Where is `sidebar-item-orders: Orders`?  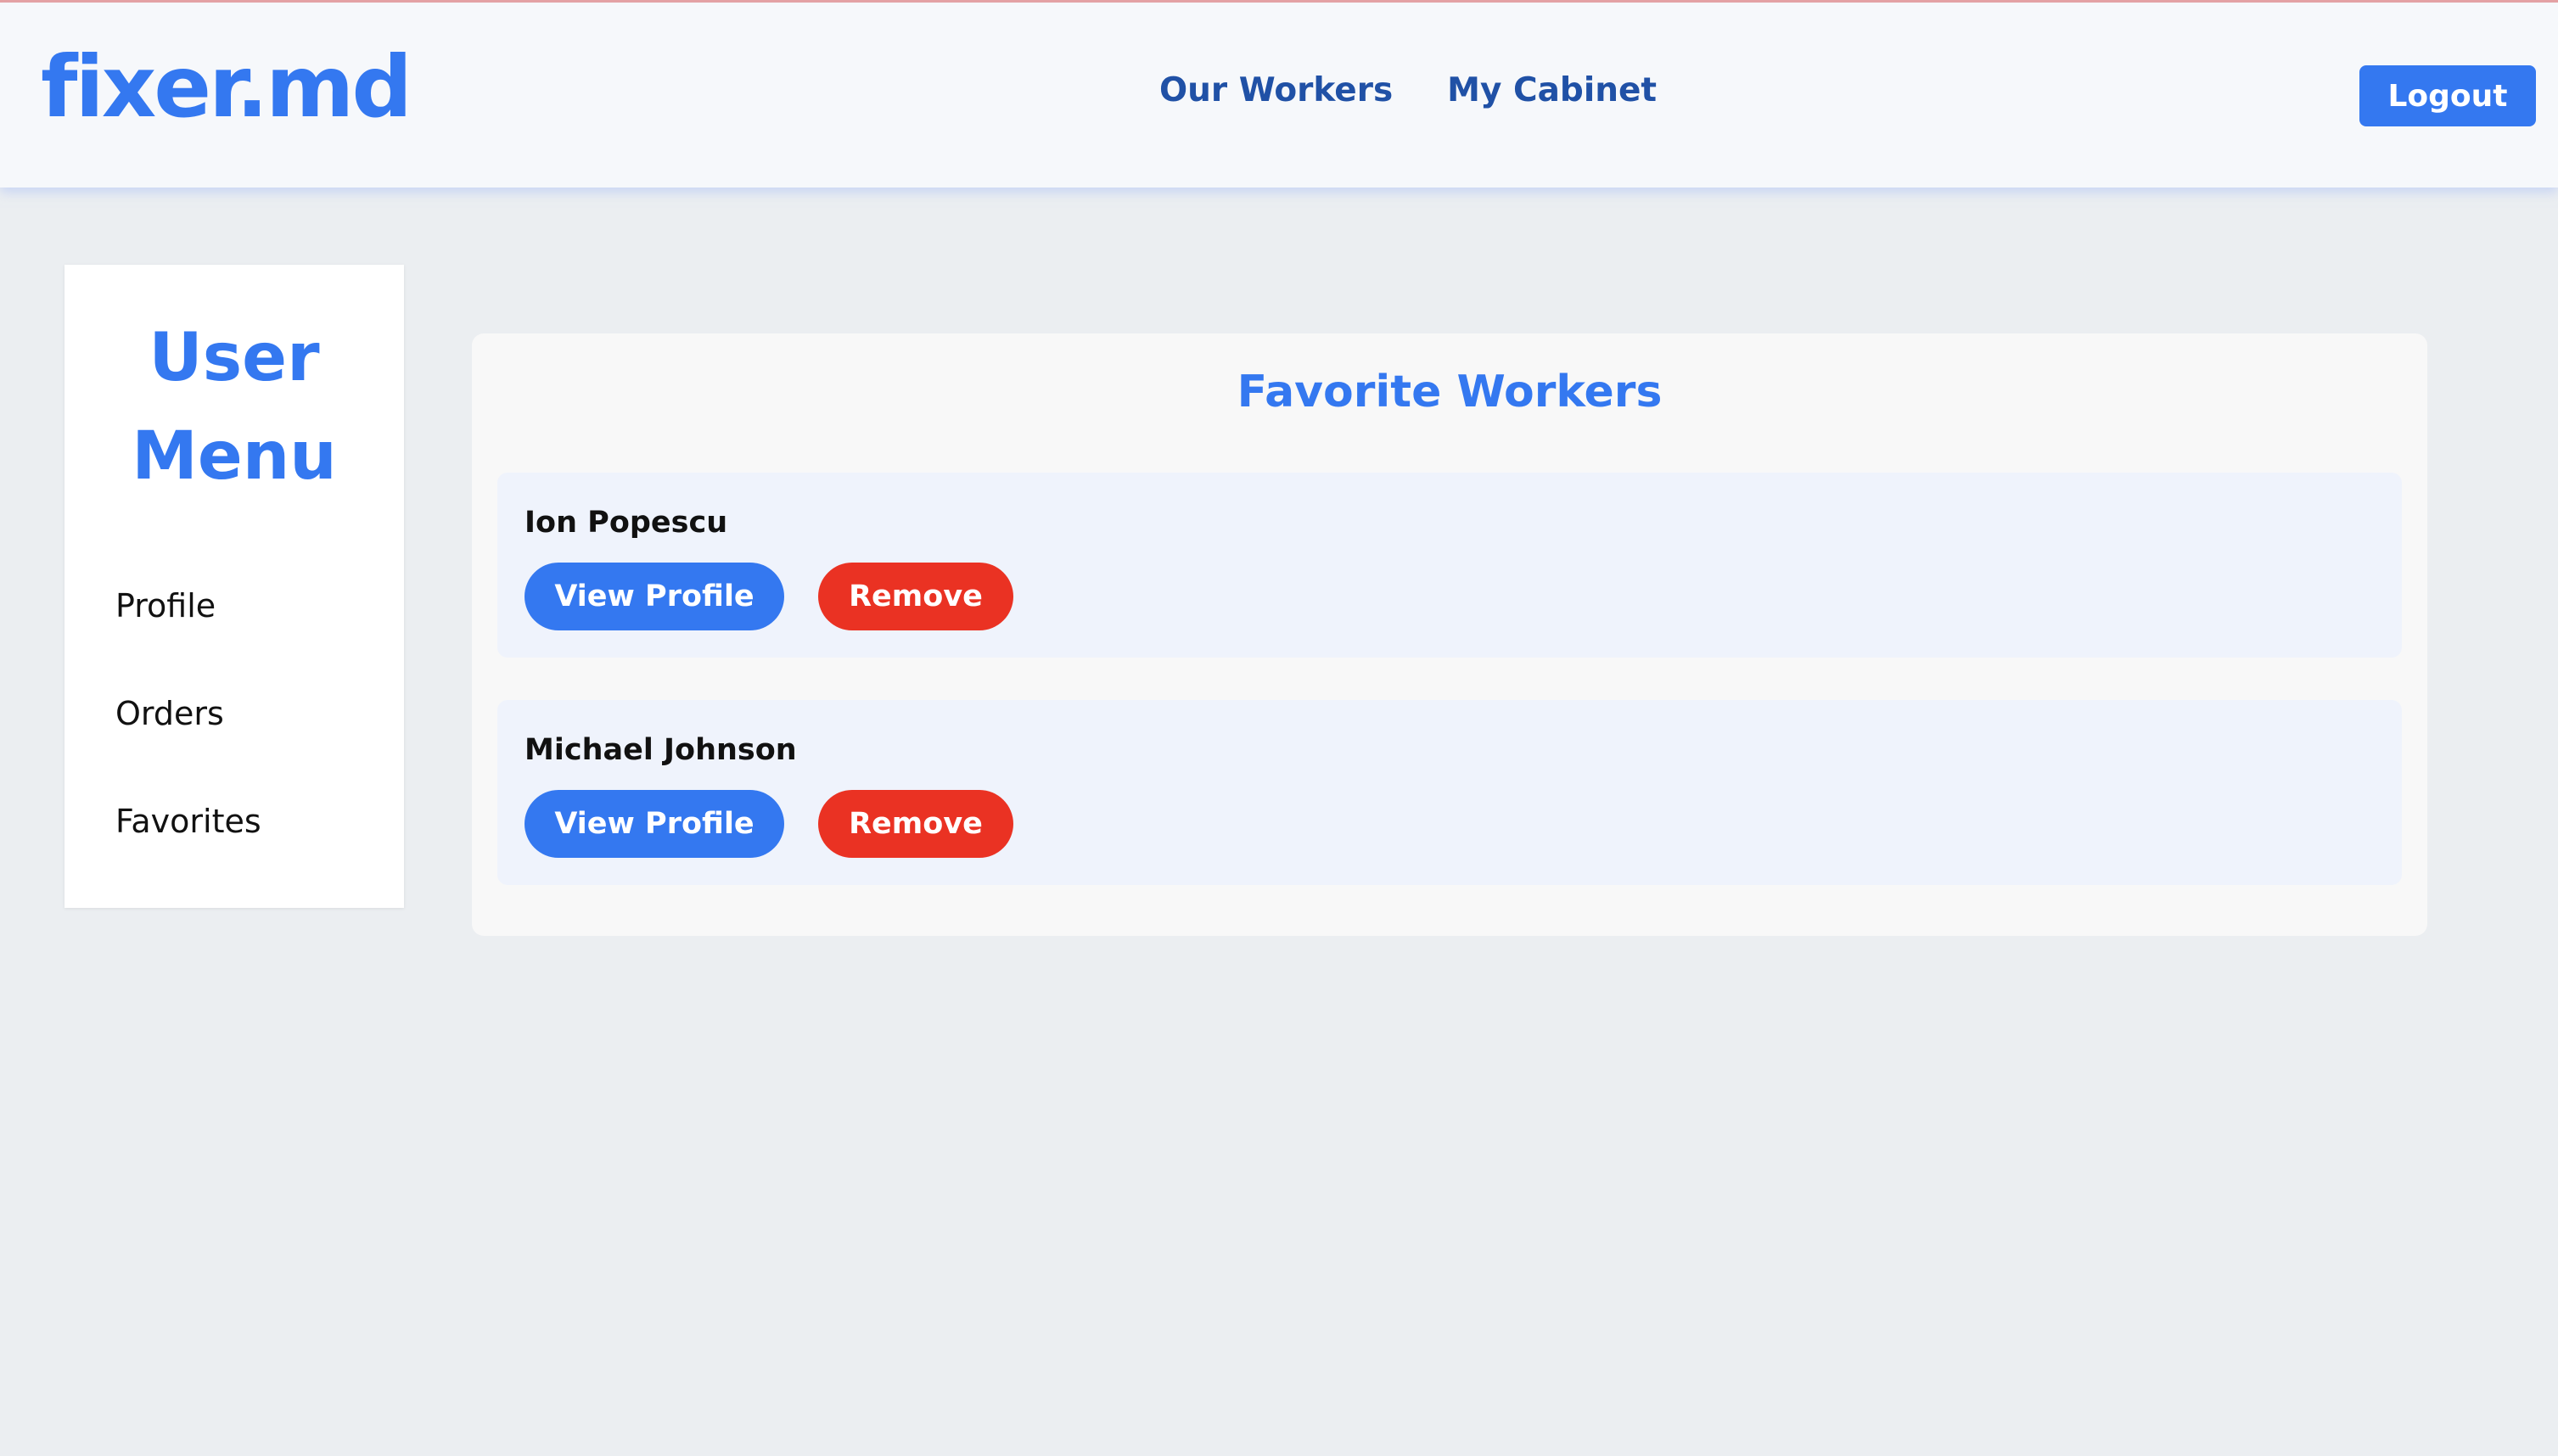
sidebar-item-orders: Orders is located at coordinates (259, 749).